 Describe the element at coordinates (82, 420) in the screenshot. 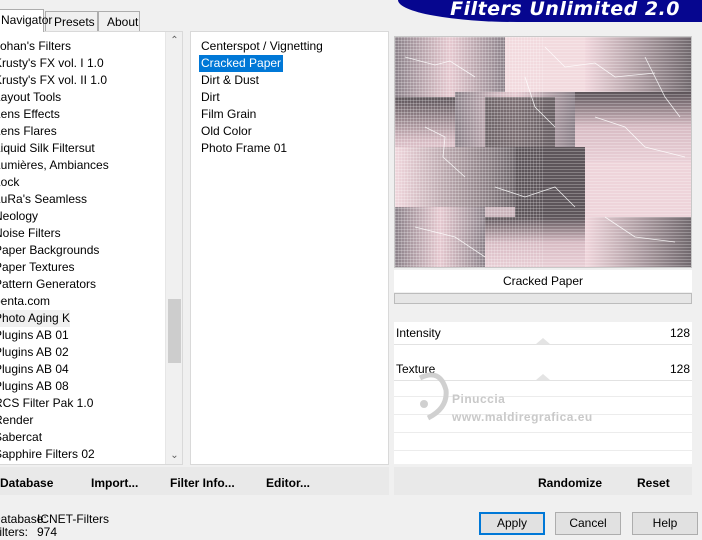

I see `category-item: Render` at that location.